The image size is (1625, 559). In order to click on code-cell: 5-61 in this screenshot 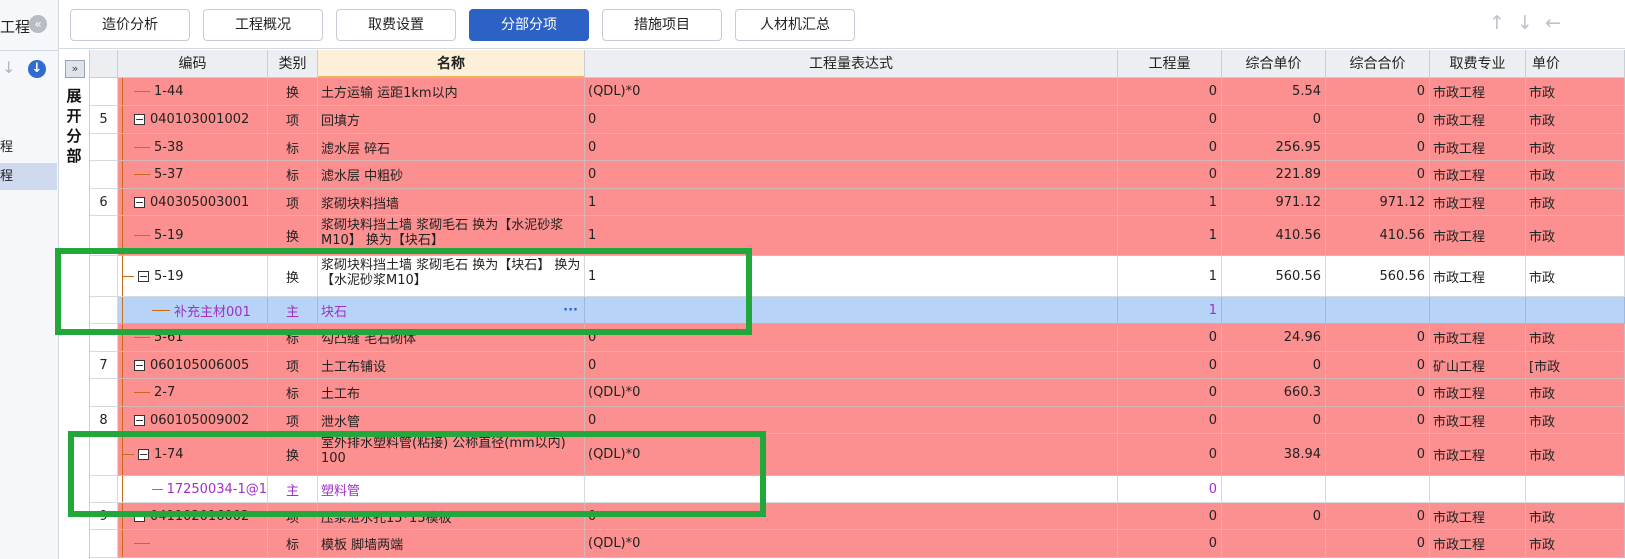, I will do `click(193, 338)`.